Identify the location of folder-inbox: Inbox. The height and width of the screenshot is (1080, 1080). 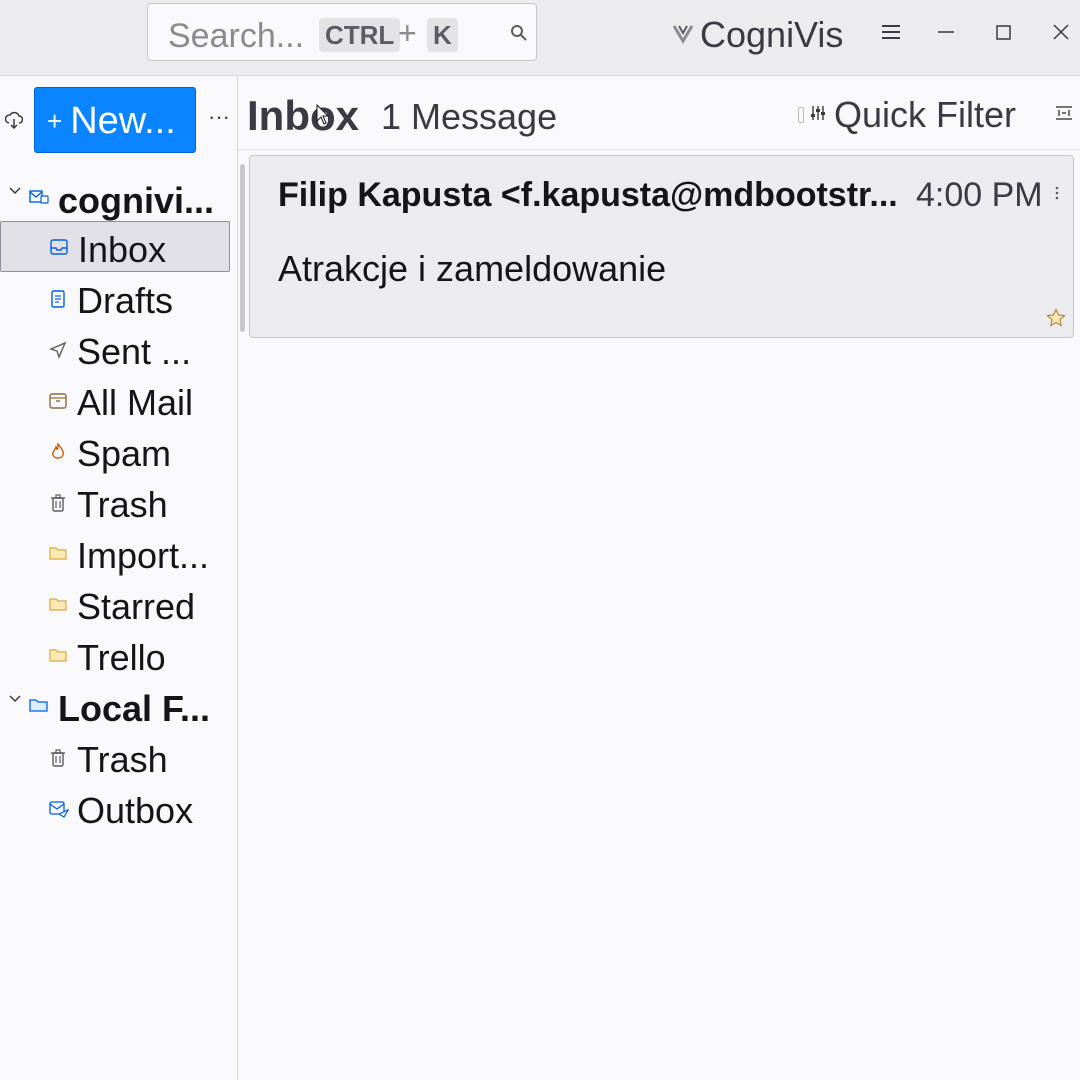
(115, 246).